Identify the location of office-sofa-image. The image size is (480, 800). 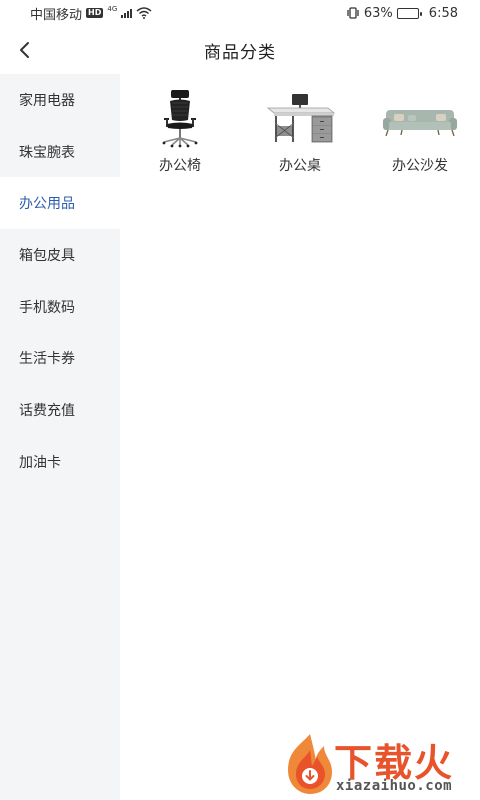
(420, 118).